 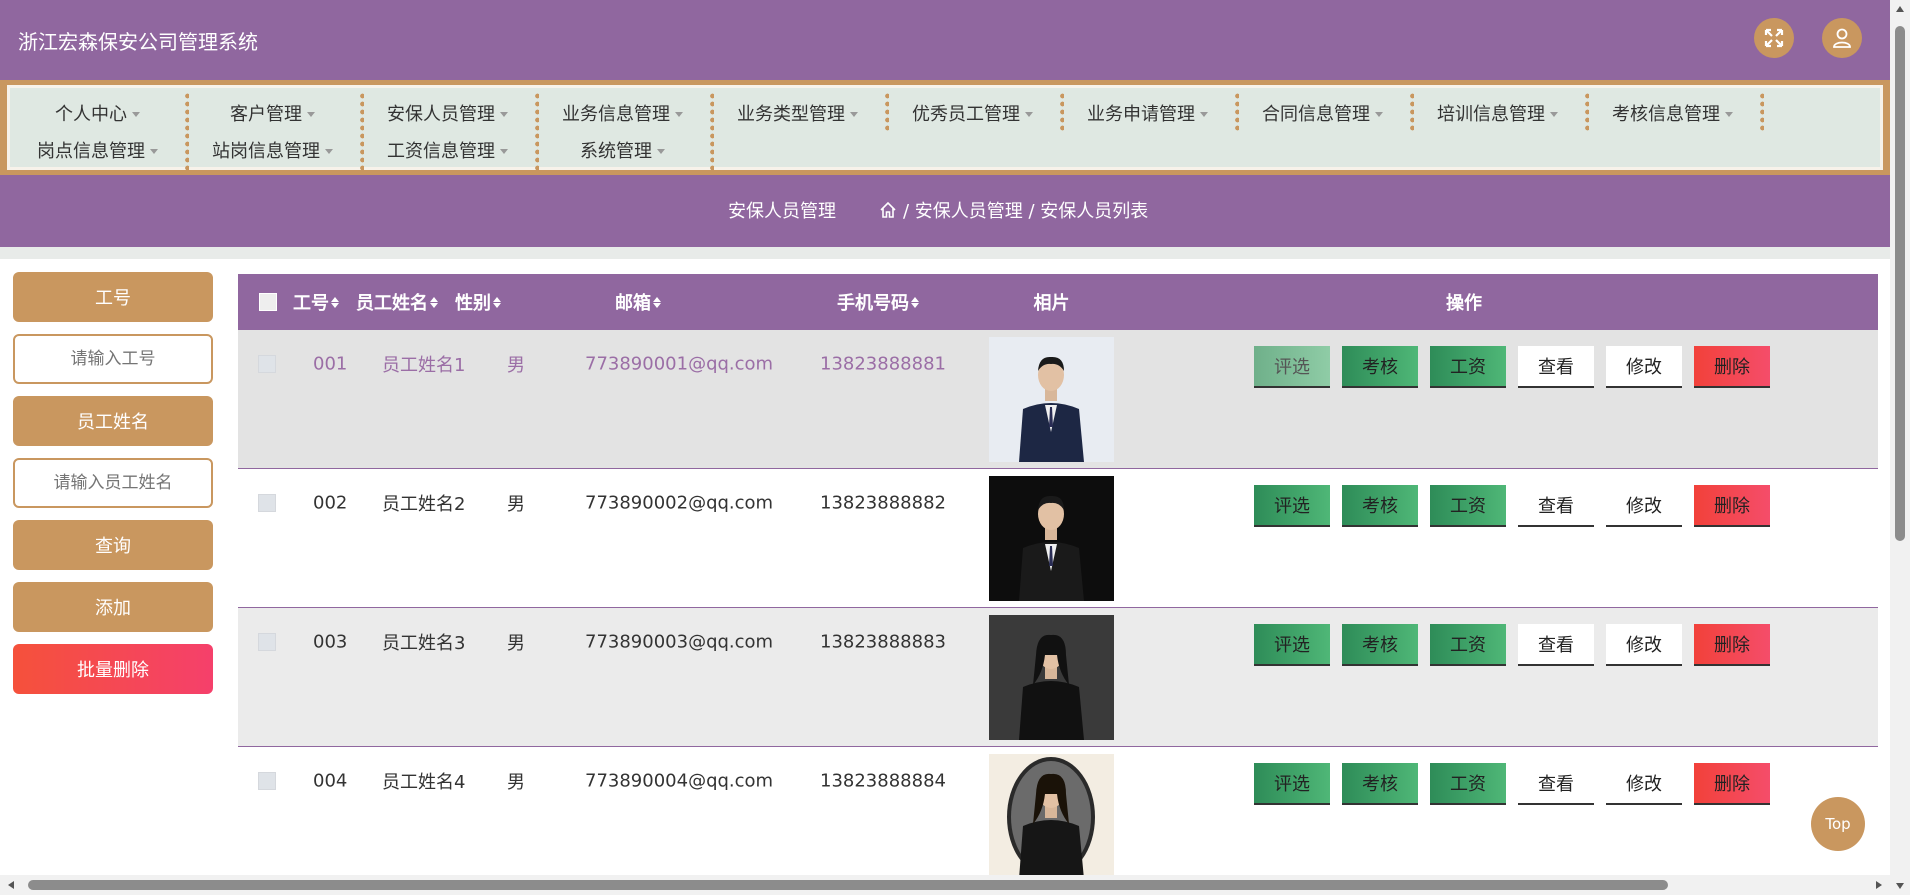 What do you see at coordinates (945, 253) in the screenshot?
I see `divider` at bounding box center [945, 253].